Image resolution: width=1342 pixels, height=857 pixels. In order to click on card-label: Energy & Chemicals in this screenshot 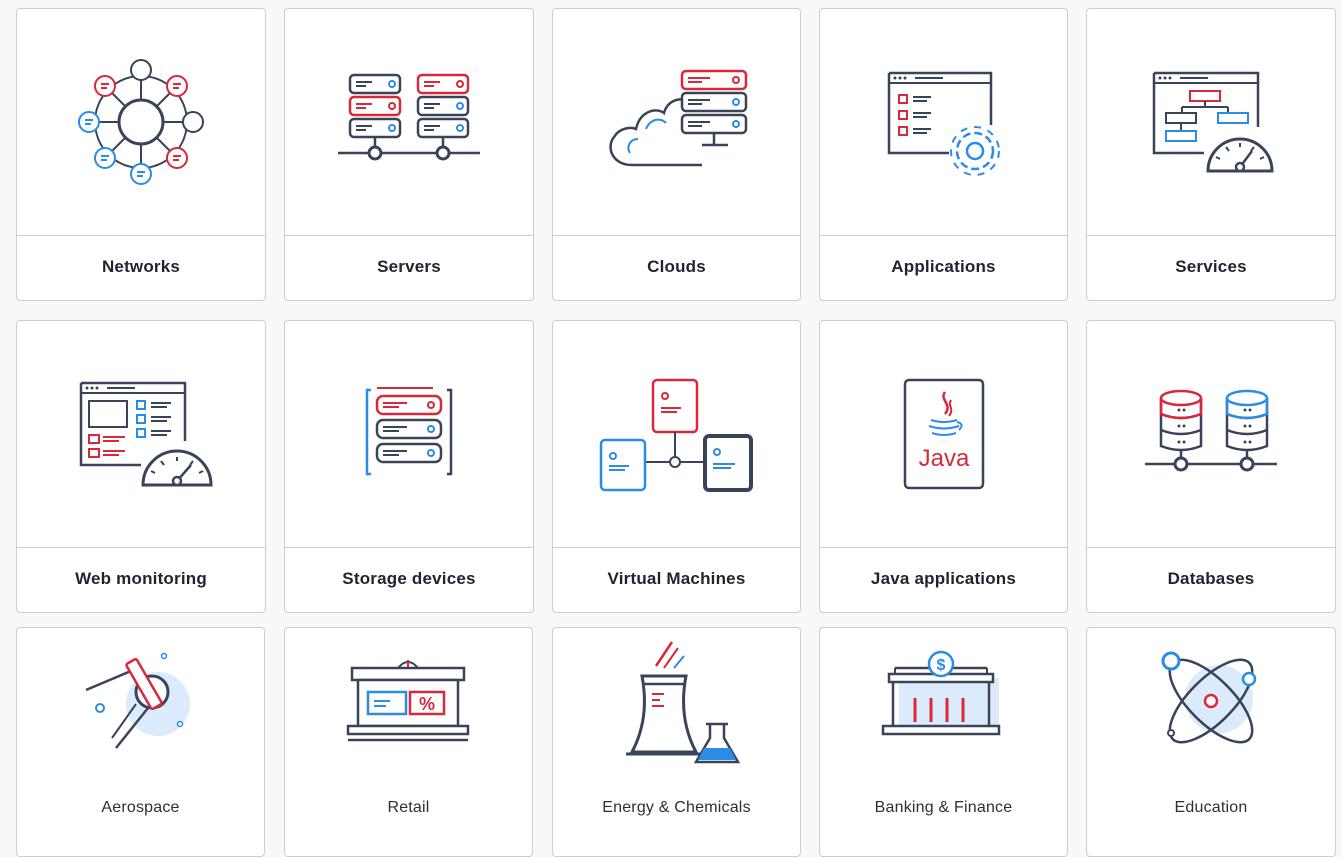, I will do `click(676, 807)`.